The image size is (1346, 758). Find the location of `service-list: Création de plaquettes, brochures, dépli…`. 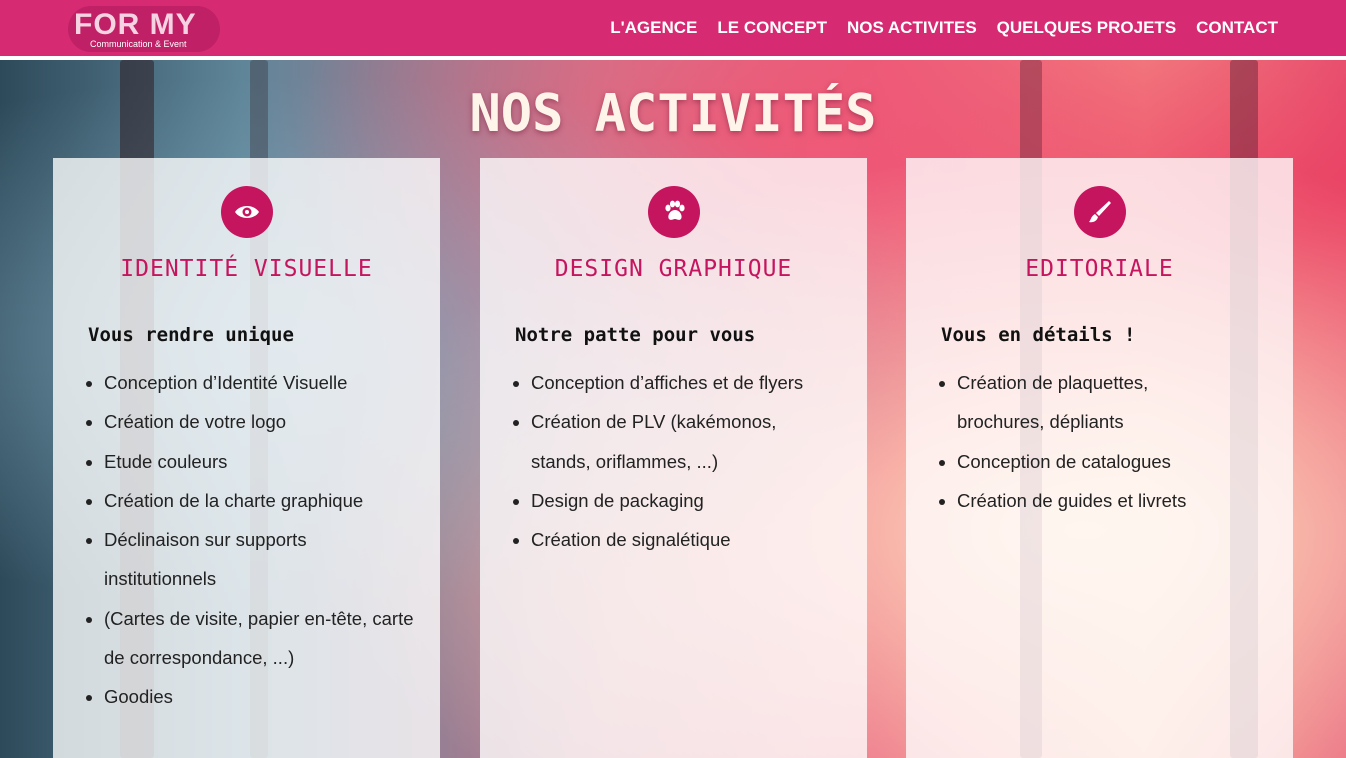

service-list: Création de plaquettes, brochures, dépli… is located at coordinates (1101, 441).